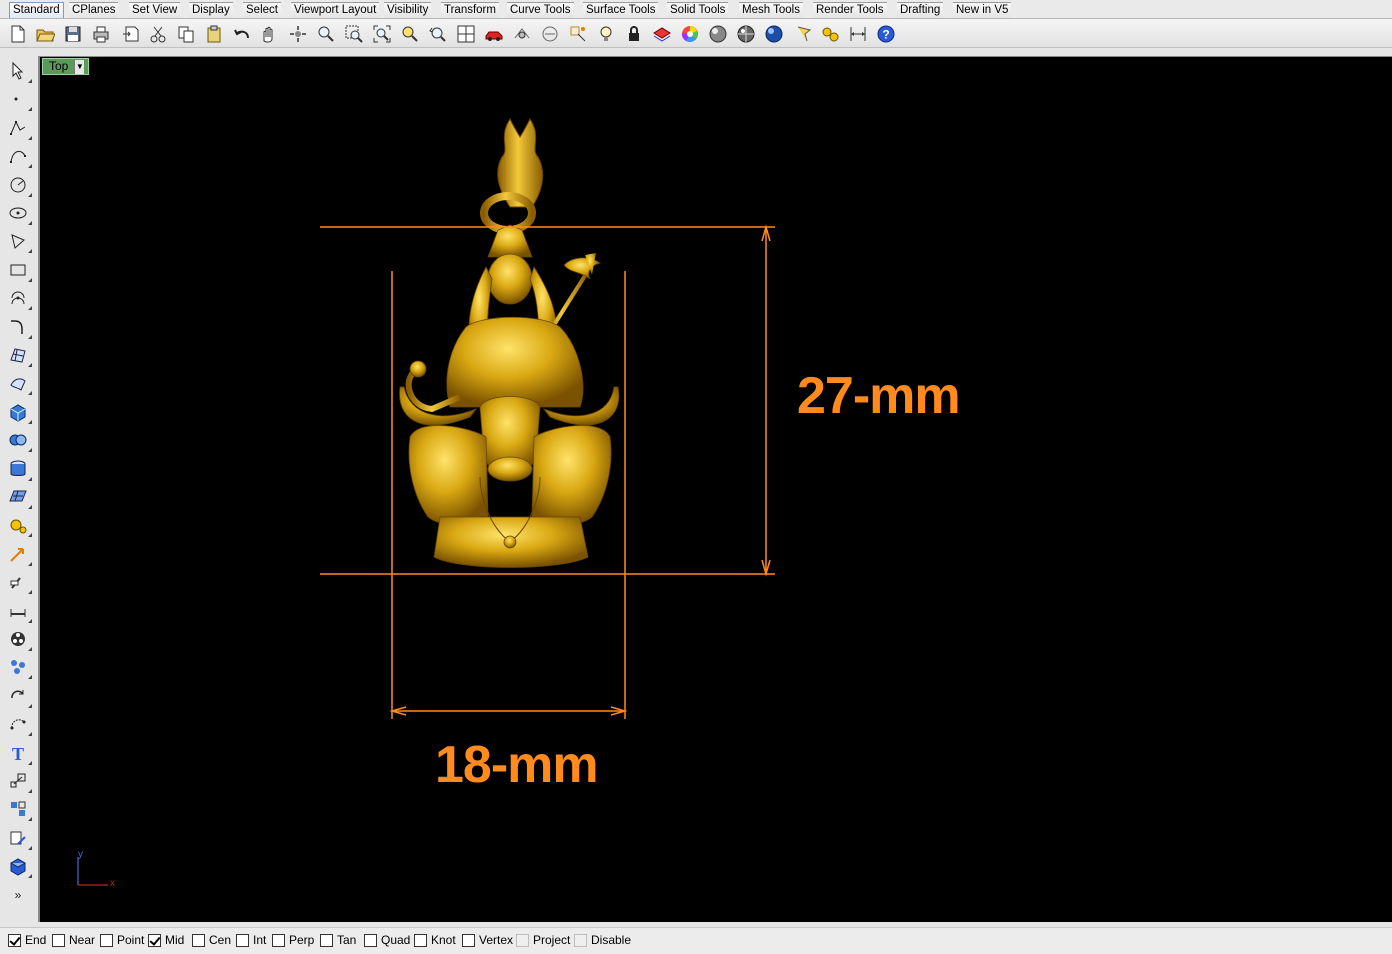  I want to click on osnap-int: Int, so click(251, 940).